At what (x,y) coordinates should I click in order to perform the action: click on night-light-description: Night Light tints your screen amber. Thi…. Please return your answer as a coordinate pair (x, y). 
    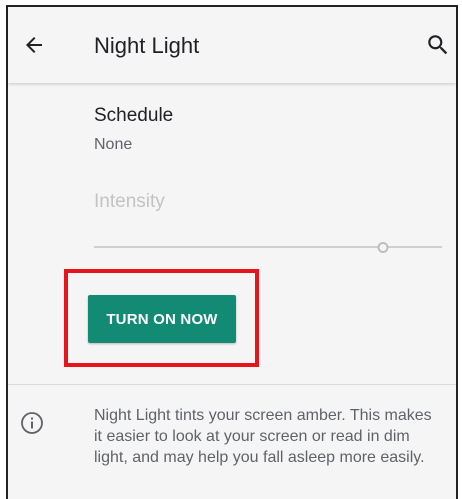
    Looking at the image, I should click on (263, 436).